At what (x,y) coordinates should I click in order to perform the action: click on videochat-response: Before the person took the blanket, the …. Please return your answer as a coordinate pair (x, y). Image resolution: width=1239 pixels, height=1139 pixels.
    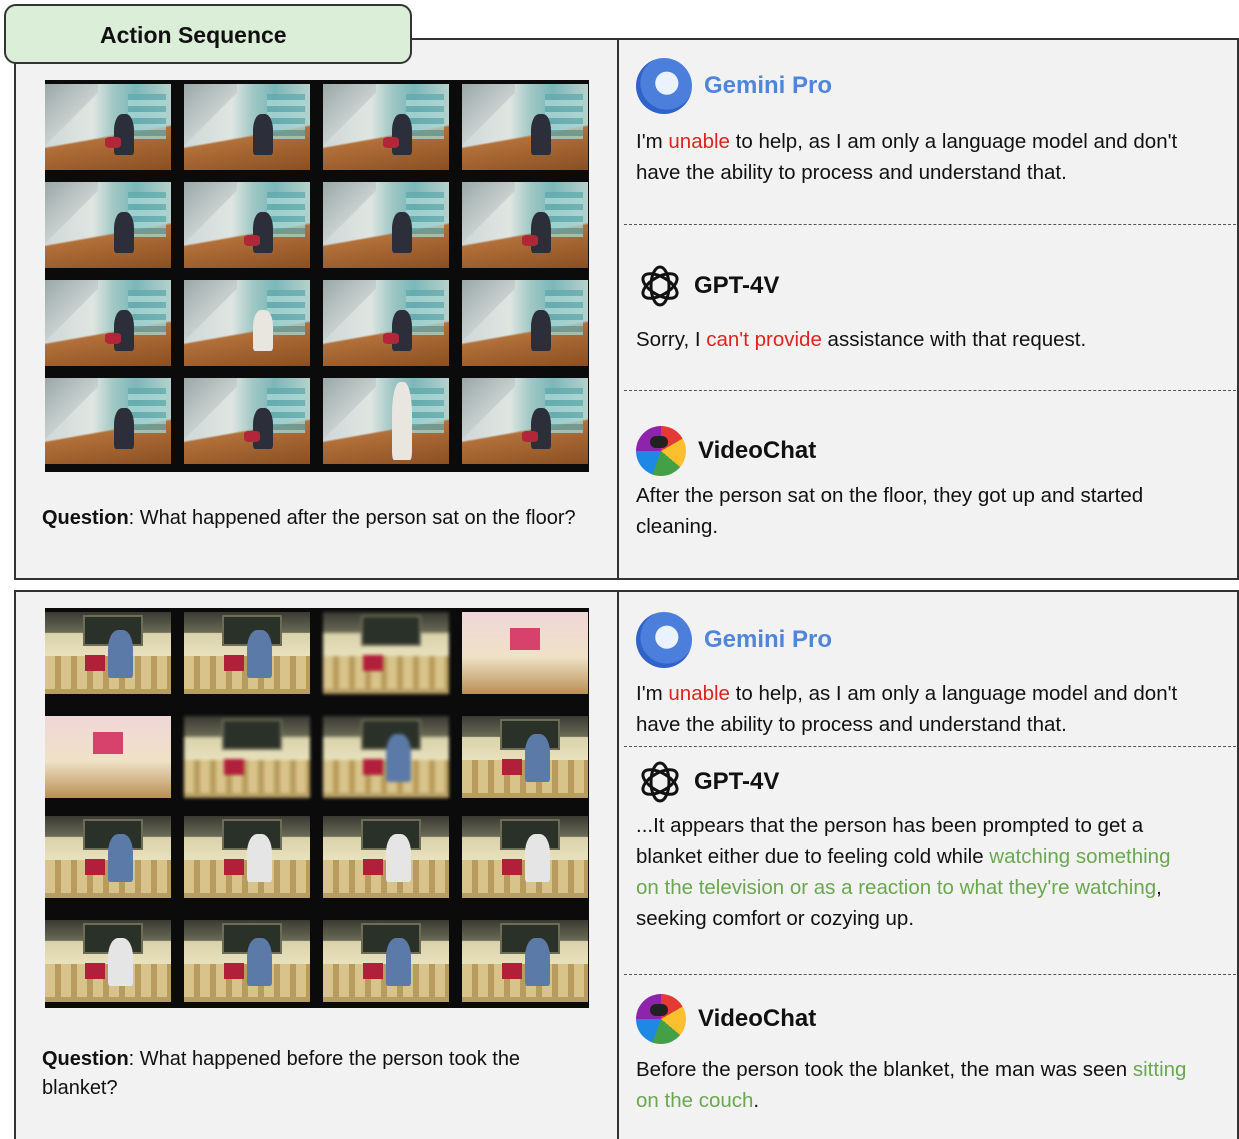
    Looking at the image, I should click on (916, 1085).